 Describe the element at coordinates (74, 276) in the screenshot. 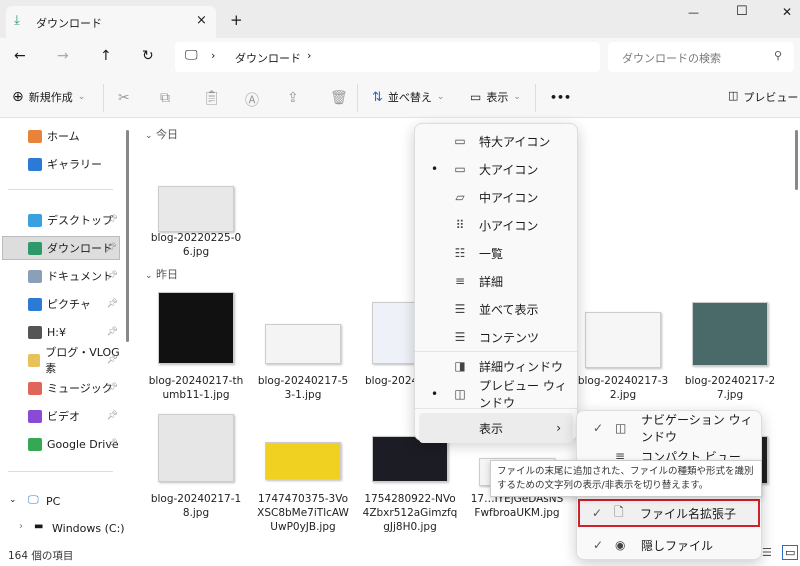

I see `sidebar-item: ドキュメント 📌︎` at that location.